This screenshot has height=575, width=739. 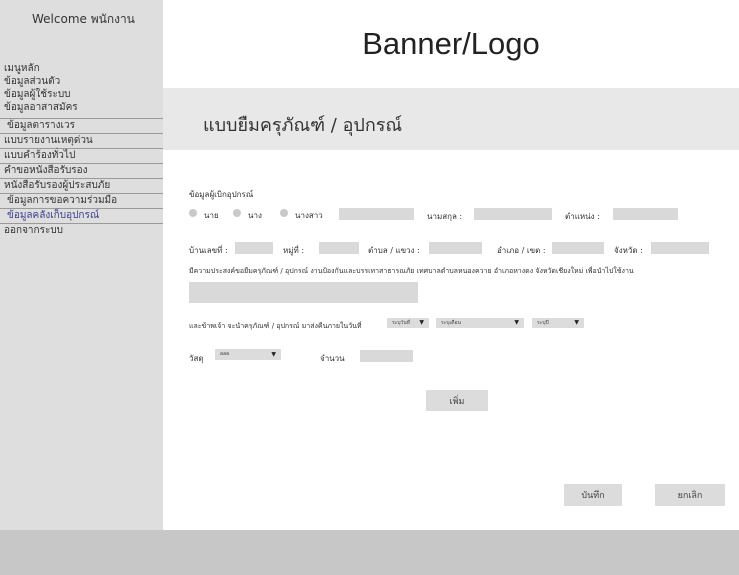 What do you see at coordinates (451, 43) in the screenshot?
I see `banner-logo: Banner/Logo` at bounding box center [451, 43].